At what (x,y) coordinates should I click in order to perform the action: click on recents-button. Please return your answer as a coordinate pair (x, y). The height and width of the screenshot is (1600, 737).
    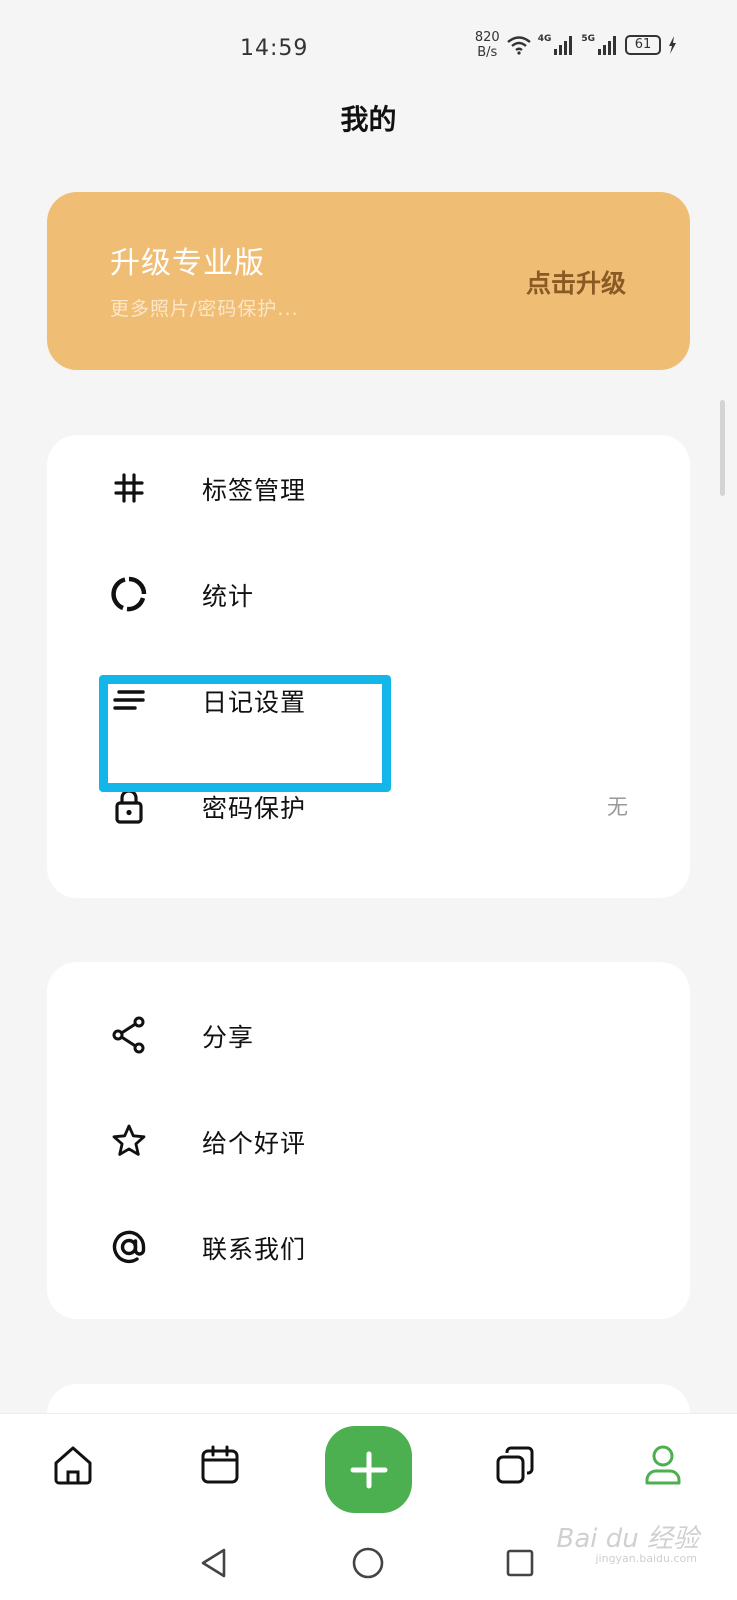
    Looking at the image, I should click on (520, 1563).